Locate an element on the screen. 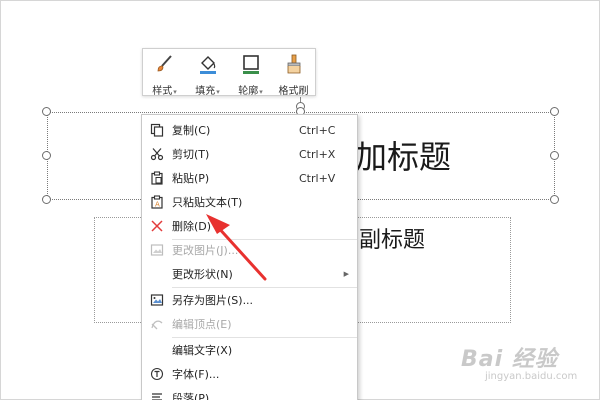 This screenshot has height=400, width=600. watermark-brand: Bai 经验 is located at coordinates (509, 359).